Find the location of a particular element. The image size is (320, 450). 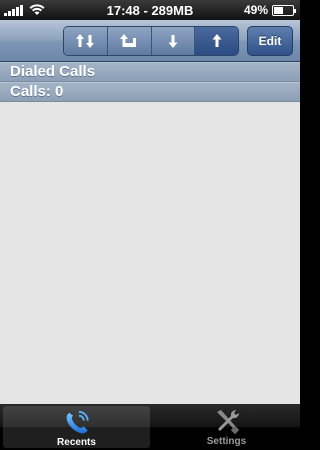

battery-icon is located at coordinates (284, 10).